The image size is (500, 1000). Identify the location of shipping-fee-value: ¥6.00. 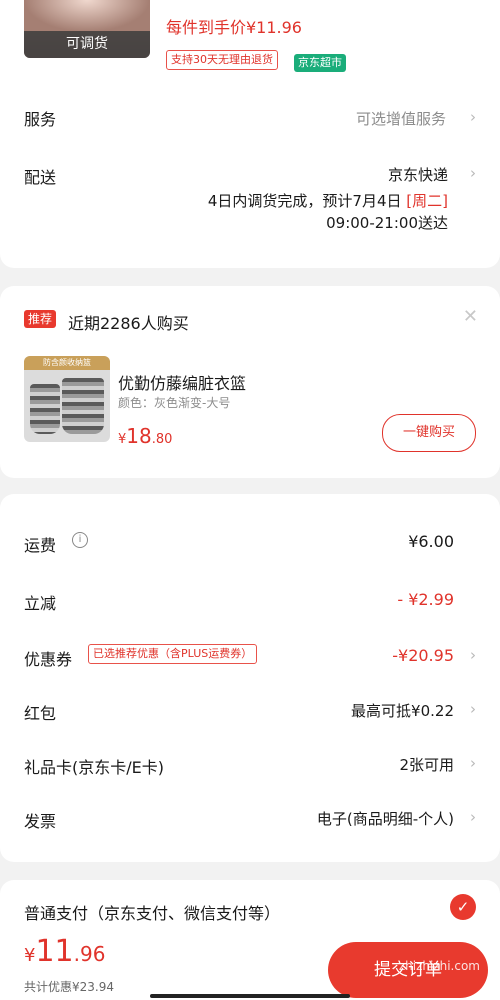
(431, 541).